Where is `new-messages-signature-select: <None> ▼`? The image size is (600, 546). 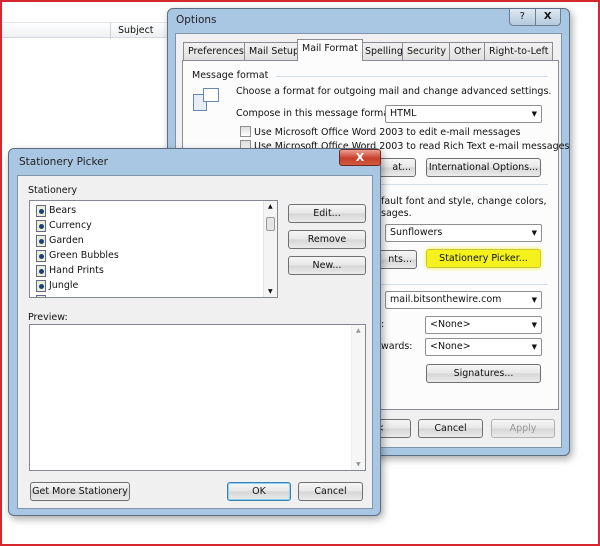 new-messages-signature-select: <None> ▼ is located at coordinates (483, 325).